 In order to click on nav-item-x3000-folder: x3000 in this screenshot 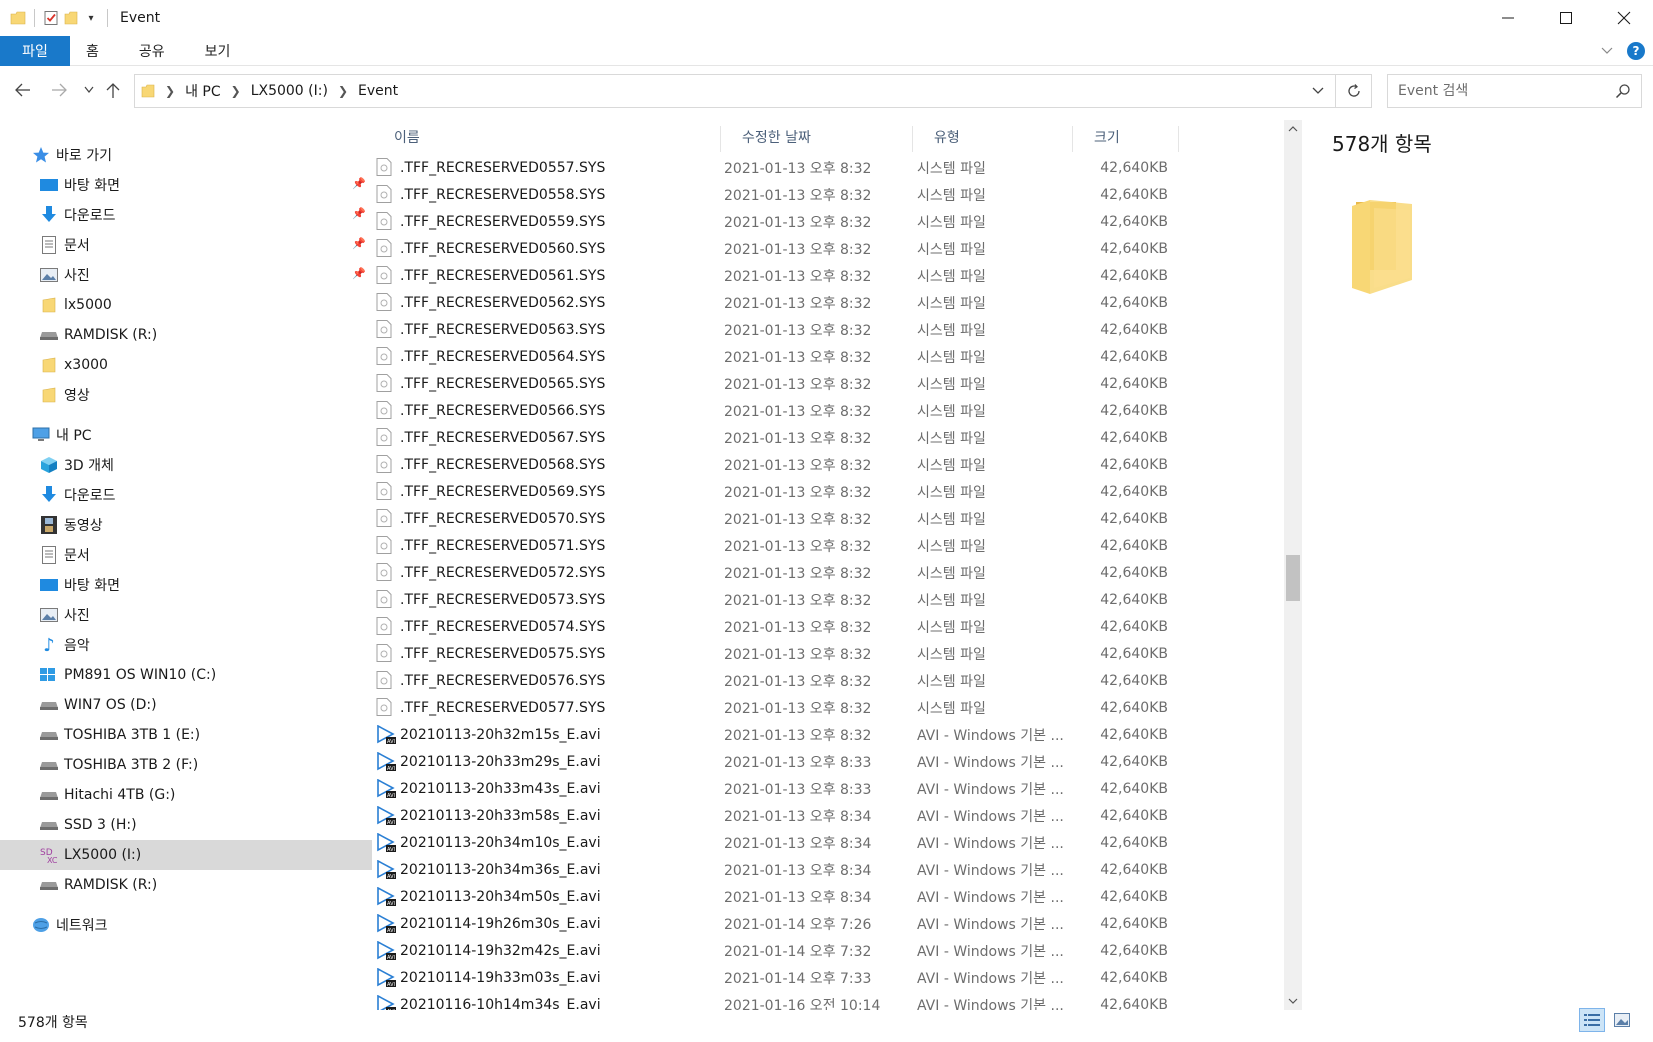, I will do `click(186, 365)`.